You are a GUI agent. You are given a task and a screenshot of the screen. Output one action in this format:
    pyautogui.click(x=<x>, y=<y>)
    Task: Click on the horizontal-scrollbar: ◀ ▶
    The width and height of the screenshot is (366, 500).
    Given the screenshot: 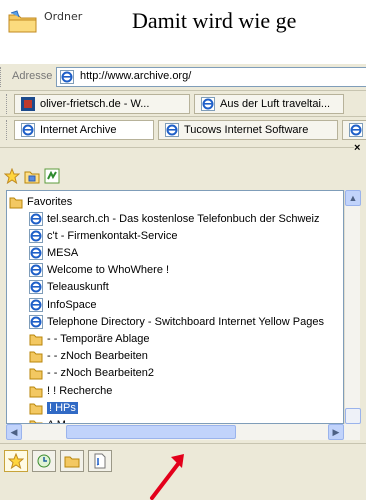 What is the action you would take?
    pyautogui.click(x=183, y=432)
    